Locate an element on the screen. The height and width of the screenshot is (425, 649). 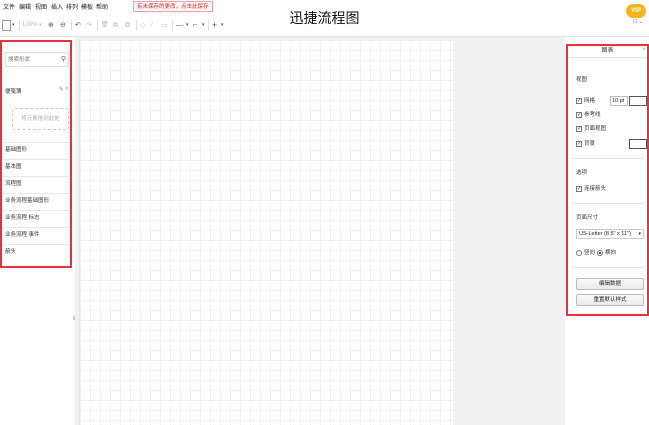
reset-style-button: 重置默认样式 is located at coordinates (610, 300).